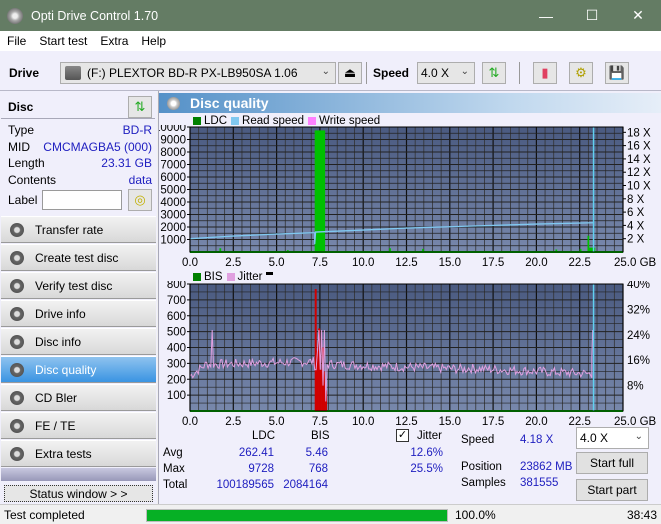 The height and width of the screenshot is (524, 661). Describe the element at coordinates (391, 73) in the screenshot. I see `speed-label: Speed` at that location.